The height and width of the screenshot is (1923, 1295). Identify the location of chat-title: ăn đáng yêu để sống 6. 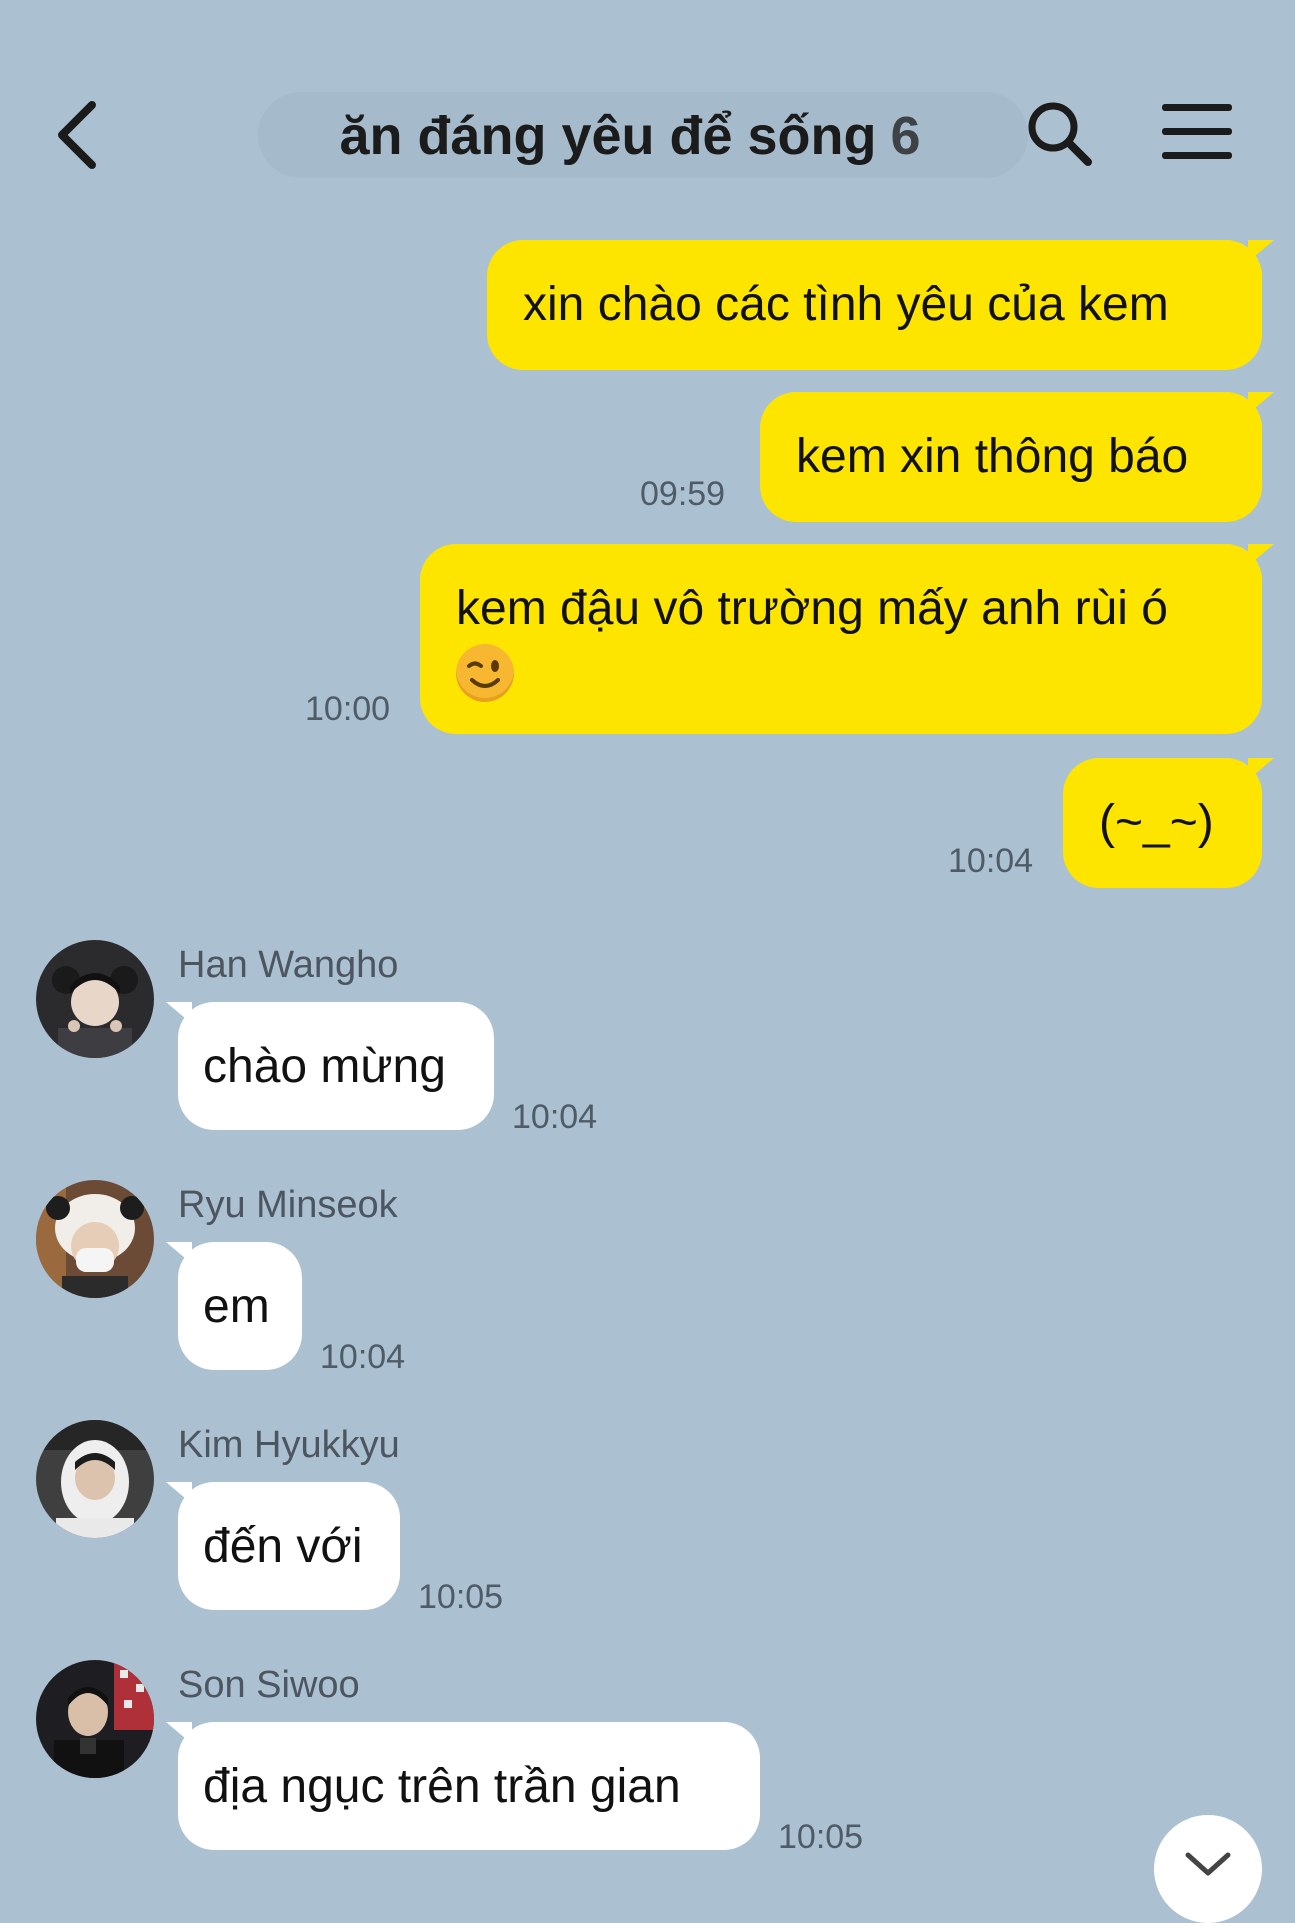
(630, 136).